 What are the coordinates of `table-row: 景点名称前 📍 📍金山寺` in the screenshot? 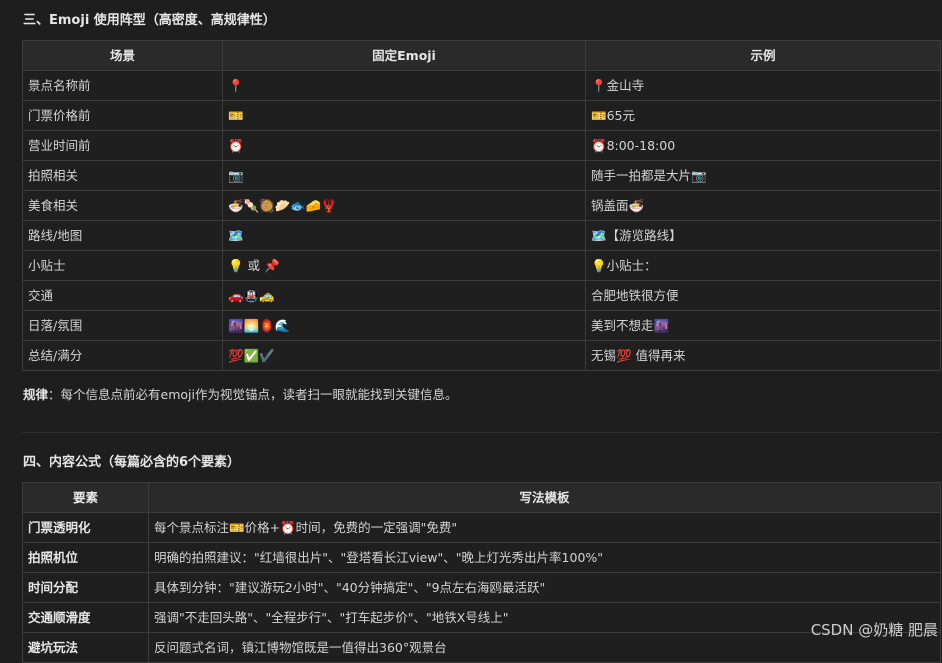 It's located at (481, 85).